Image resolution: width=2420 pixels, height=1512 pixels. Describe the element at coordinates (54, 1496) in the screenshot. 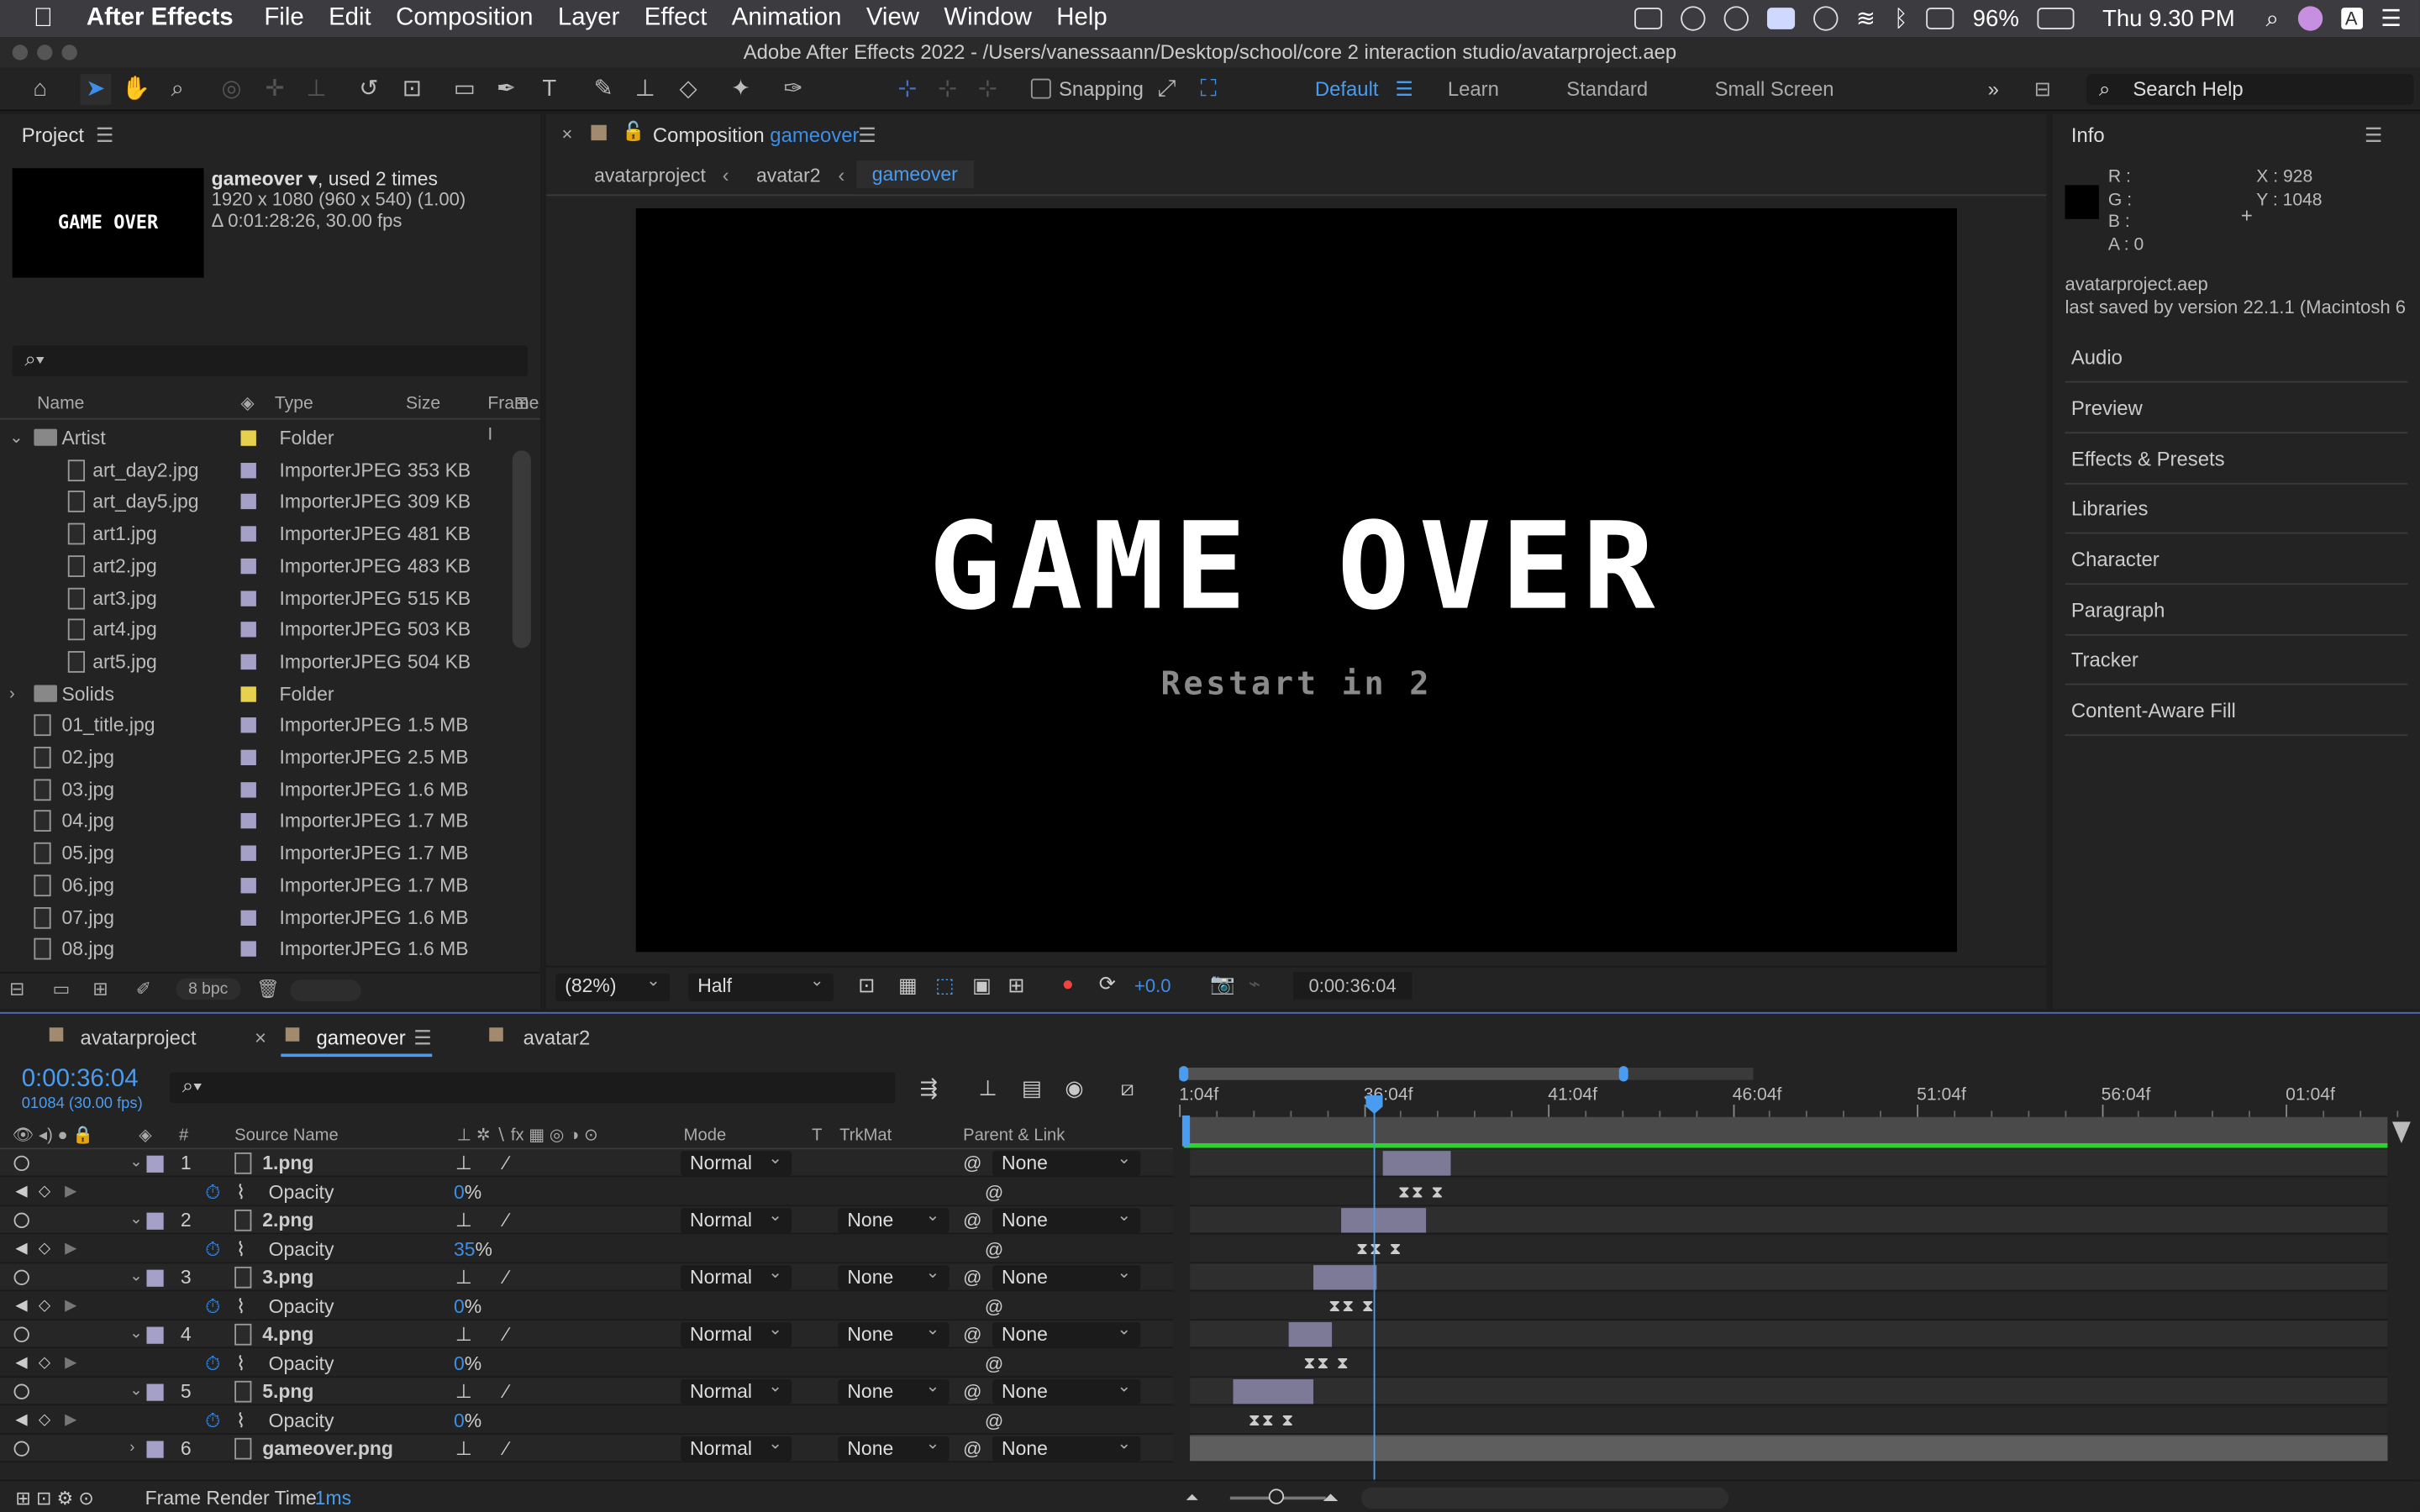

I see `layer-switches-toggle-icon: ⊞ ⊡ ⚙ ⊙` at that location.